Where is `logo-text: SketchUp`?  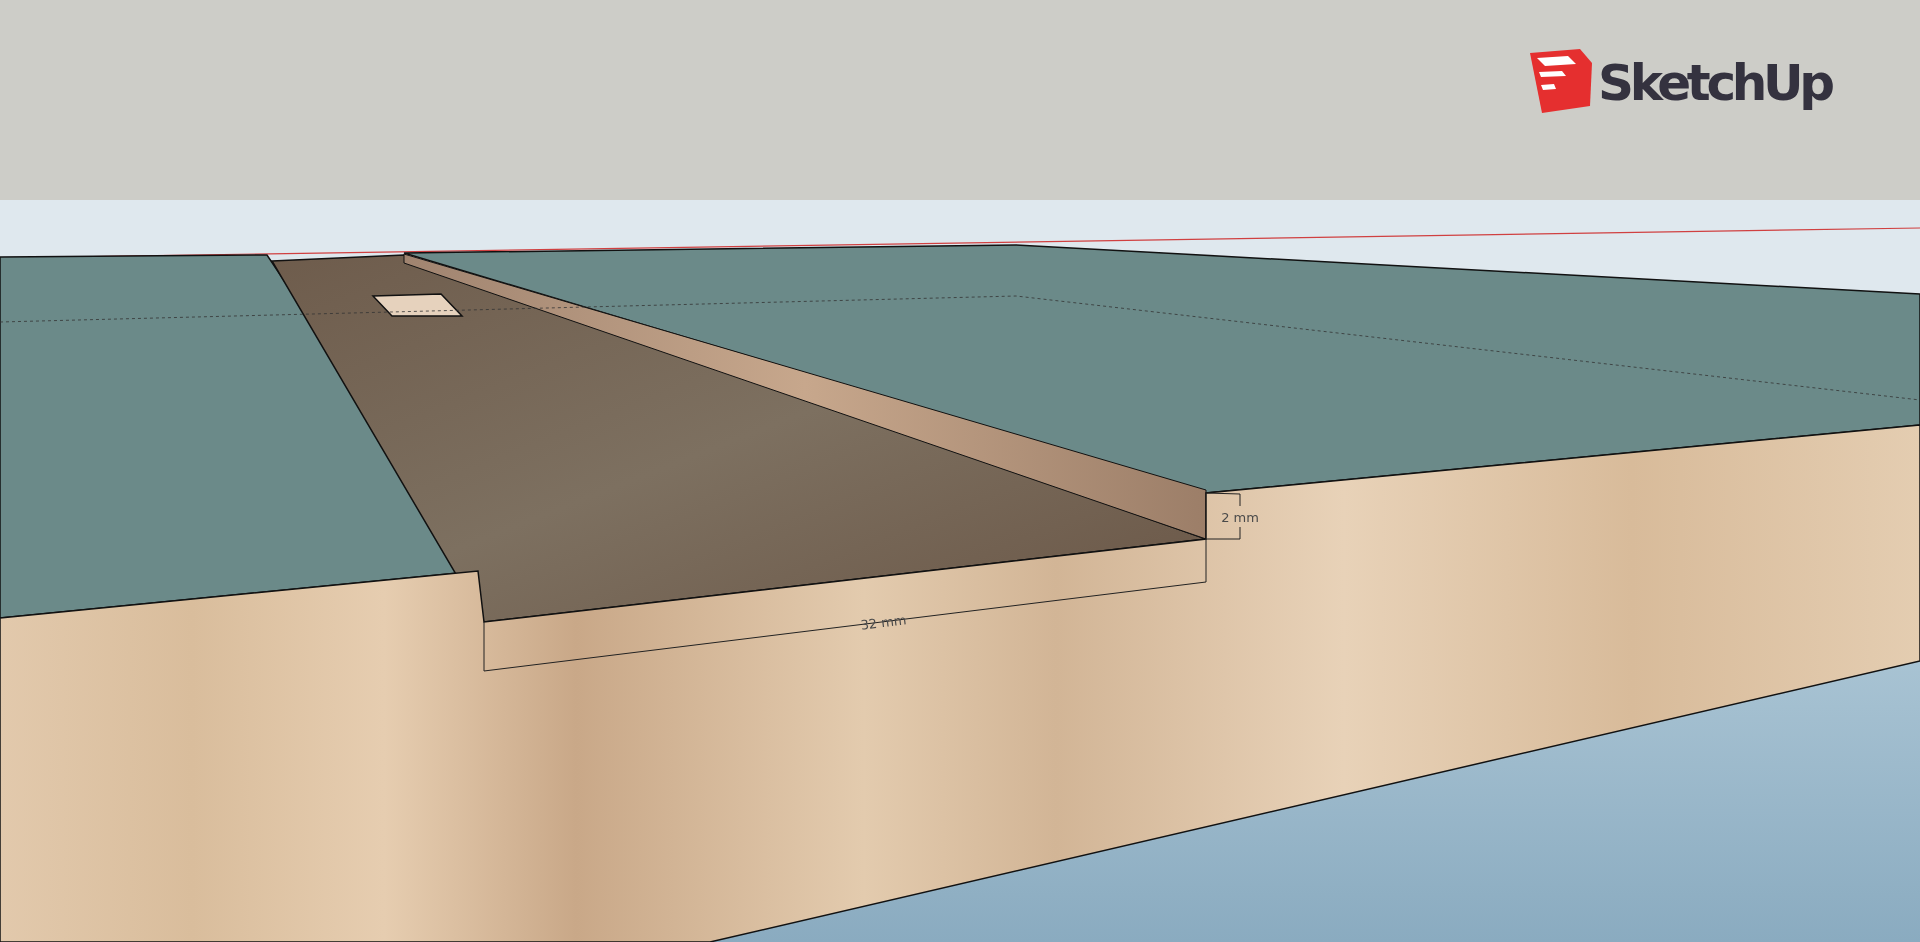 logo-text: SketchUp is located at coordinates (1716, 83).